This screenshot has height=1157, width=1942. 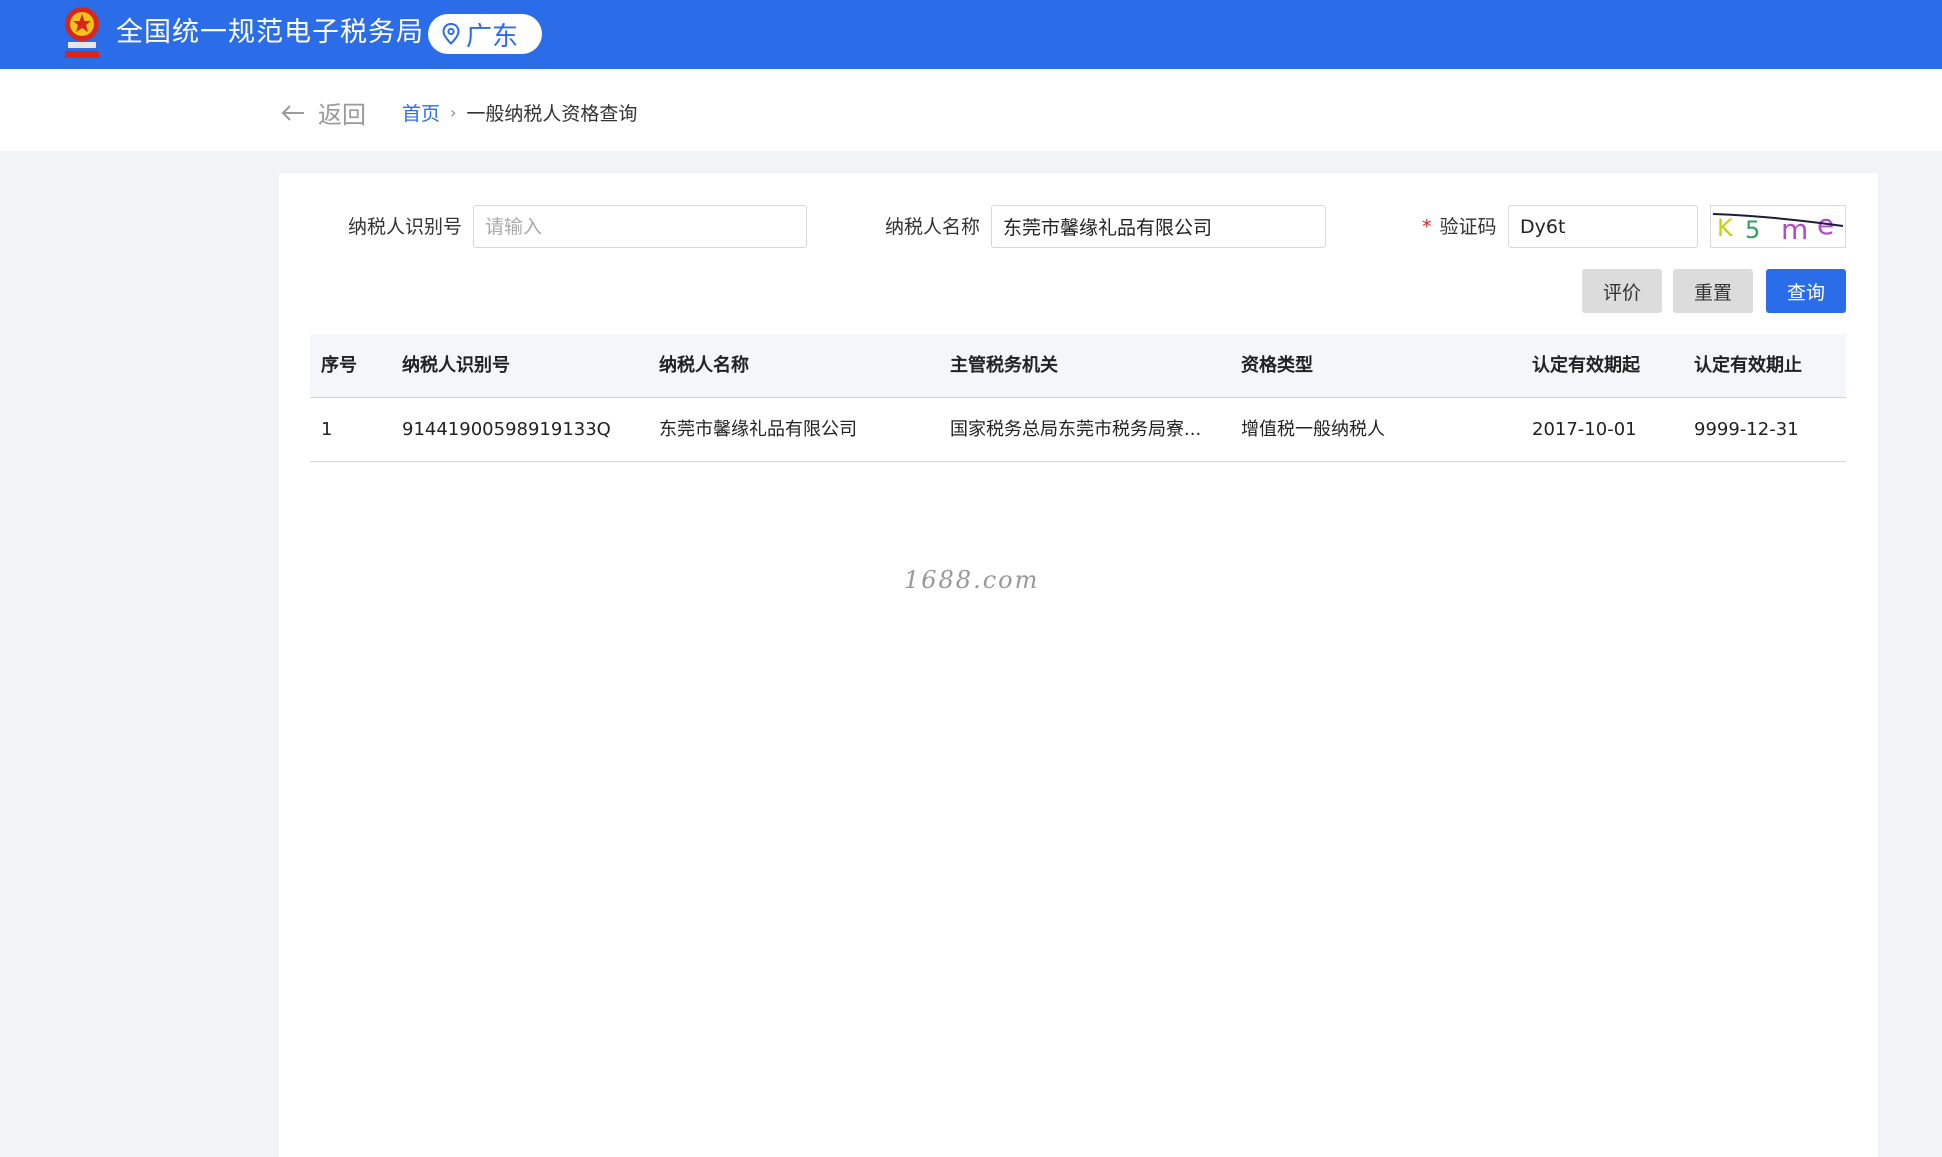 What do you see at coordinates (492, 36) in the screenshot?
I see `region-label: 广东` at bounding box center [492, 36].